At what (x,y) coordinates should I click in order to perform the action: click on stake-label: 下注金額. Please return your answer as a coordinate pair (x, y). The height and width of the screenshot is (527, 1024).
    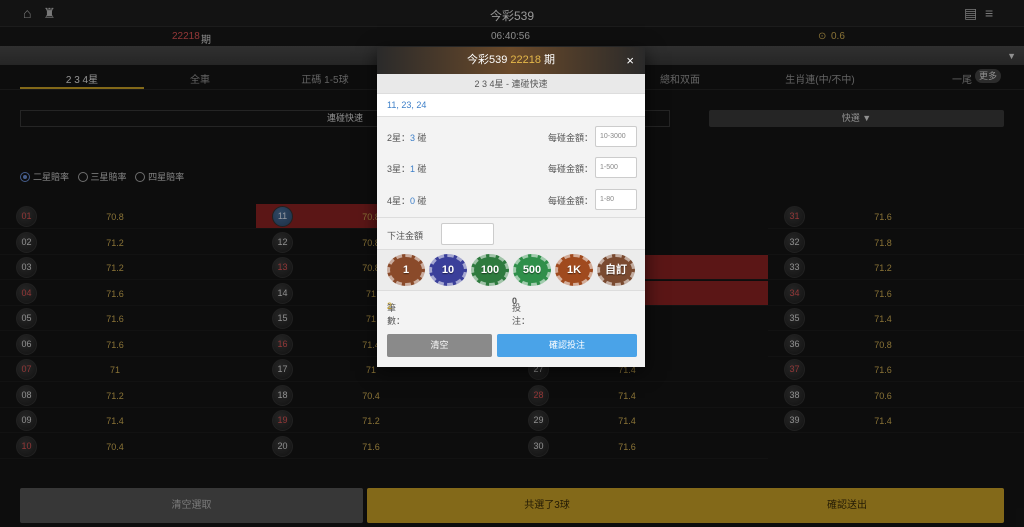
    Looking at the image, I should click on (405, 236).